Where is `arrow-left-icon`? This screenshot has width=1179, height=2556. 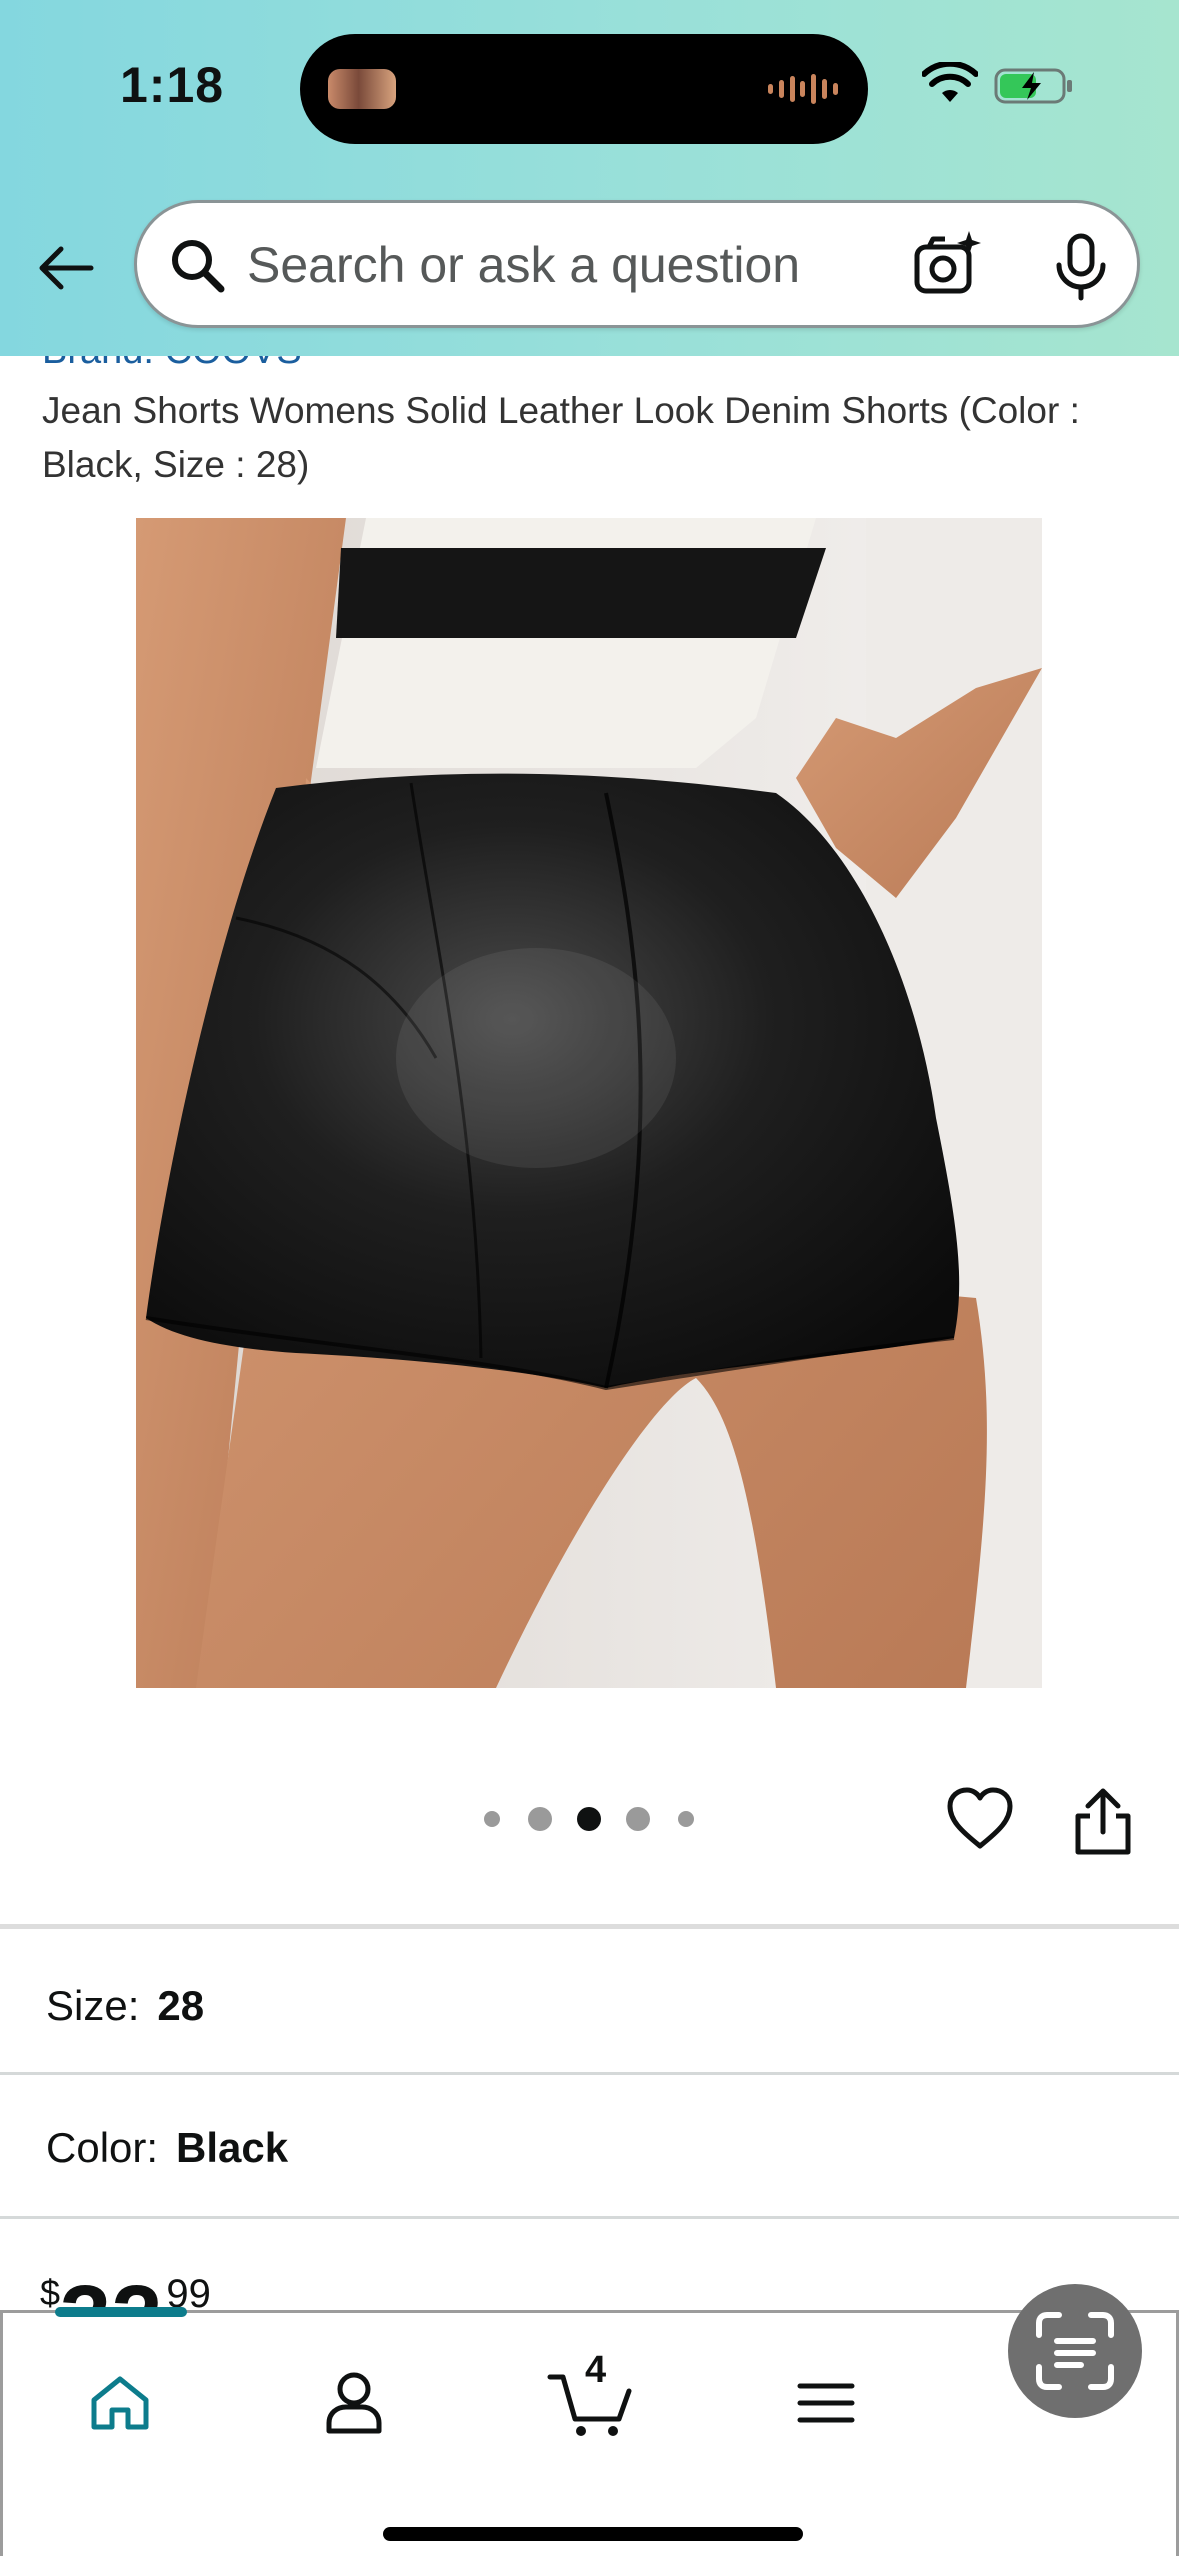
arrow-left-icon is located at coordinates (66, 268).